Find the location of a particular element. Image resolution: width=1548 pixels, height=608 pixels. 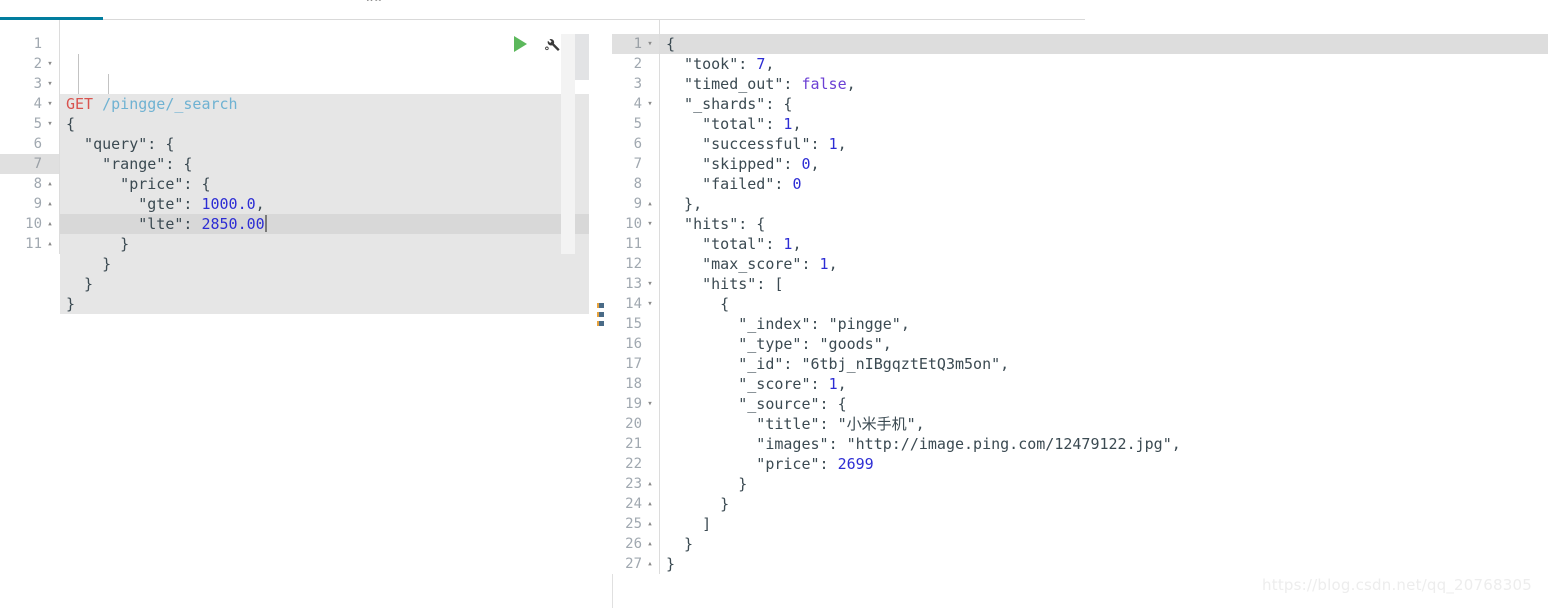

code-line: ] is located at coordinates (1104, 524).